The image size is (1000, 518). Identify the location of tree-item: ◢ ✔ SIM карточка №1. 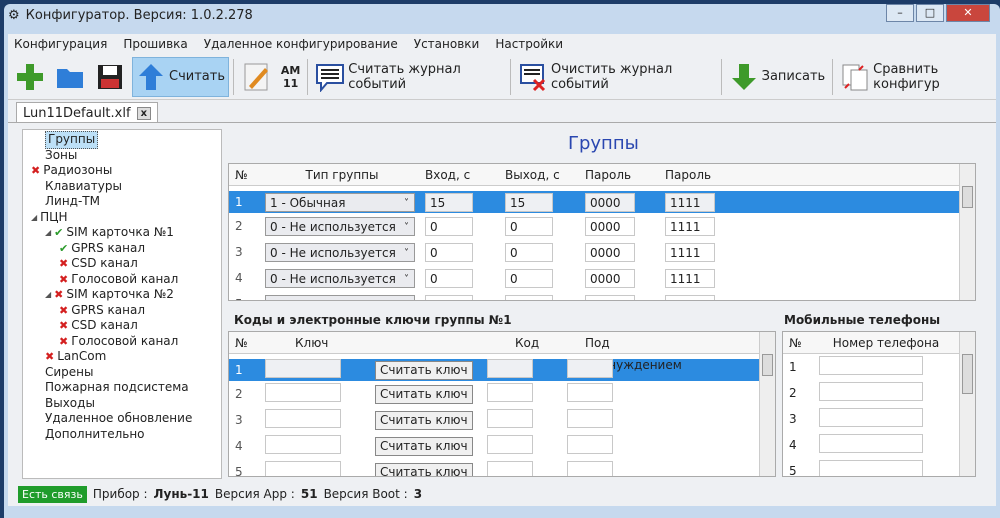
(122, 233).